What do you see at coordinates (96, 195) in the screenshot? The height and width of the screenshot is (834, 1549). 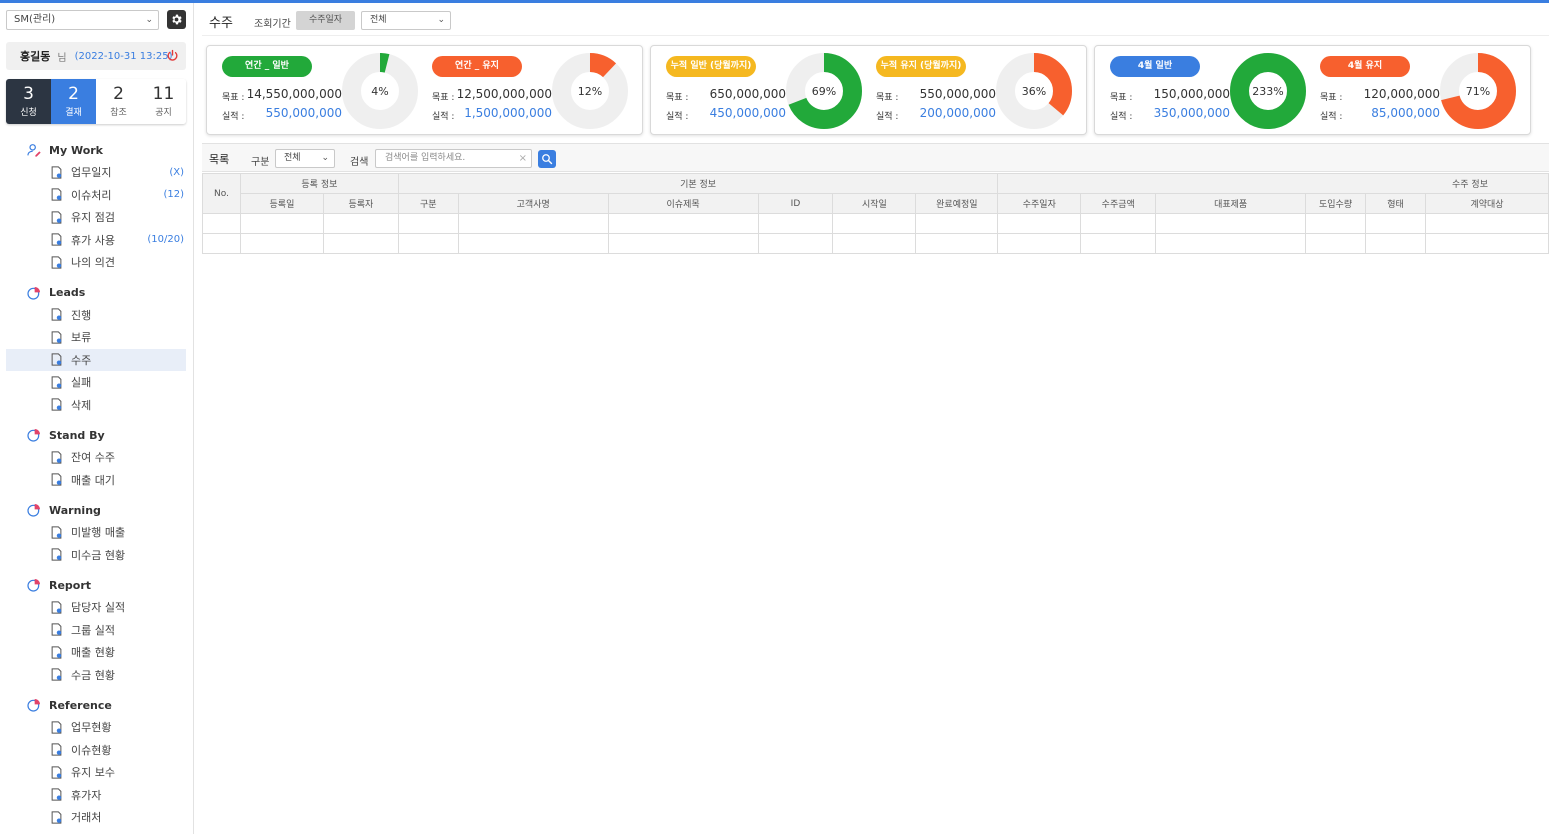 I see `sidebar-item: 이슈처리 (12)` at bounding box center [96, 195].